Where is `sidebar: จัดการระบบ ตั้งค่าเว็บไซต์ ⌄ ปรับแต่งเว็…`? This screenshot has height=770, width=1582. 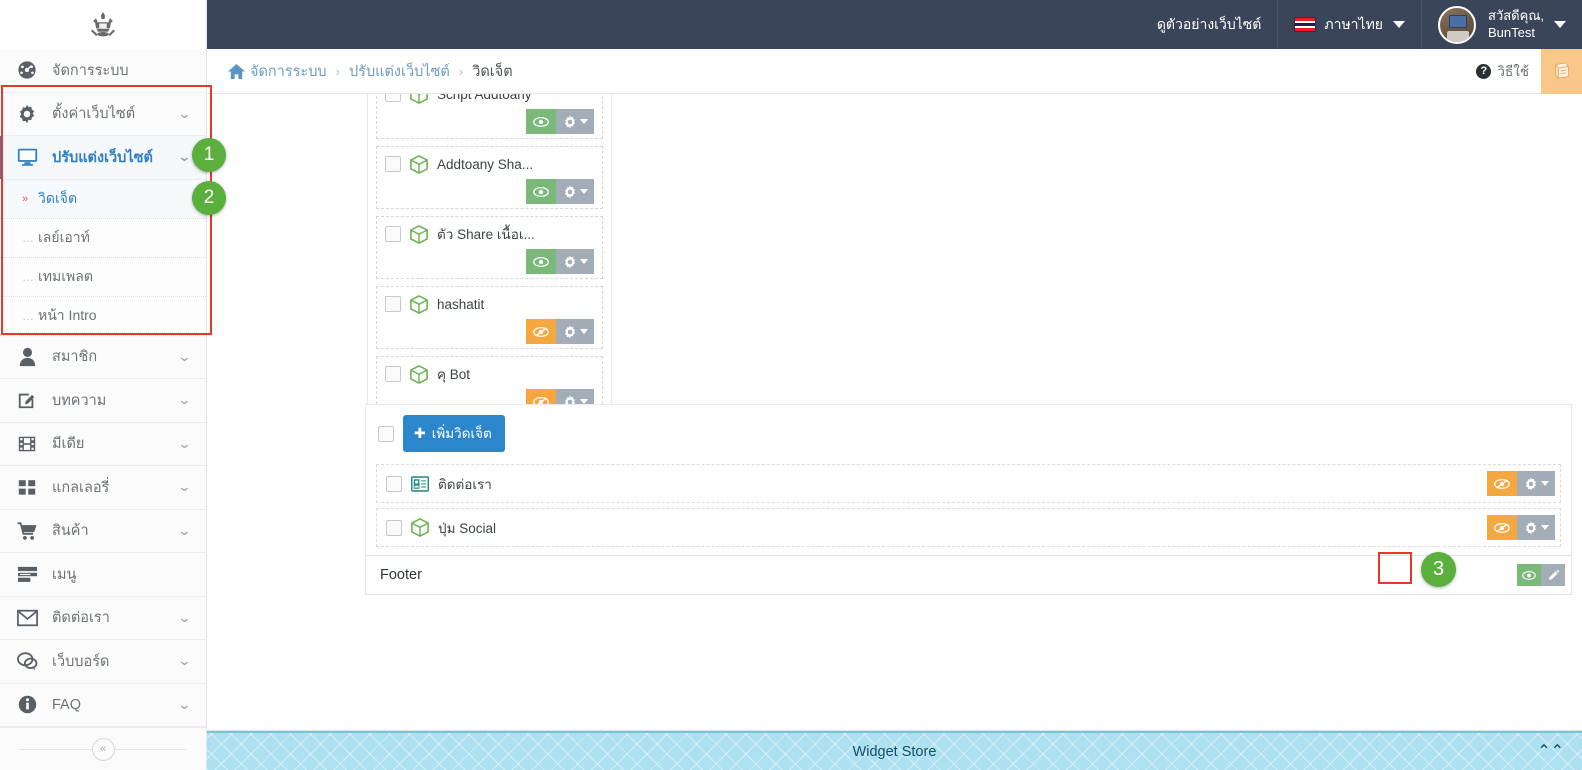 sidebar: จัดการระบบ ตั้งค่าเว็บไซต์ ⌄ ปรับแต่งเว็… is located at coordinates (103, 409).